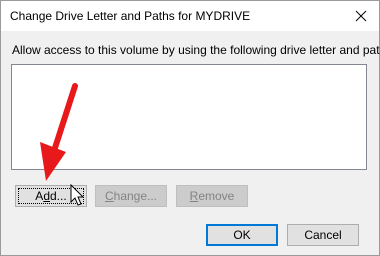 The height and width of the screenshot is (256, 380). Describe the element at coordinates (109, 196) in the screenshot. I see `change-mnemonic: C` at that location.